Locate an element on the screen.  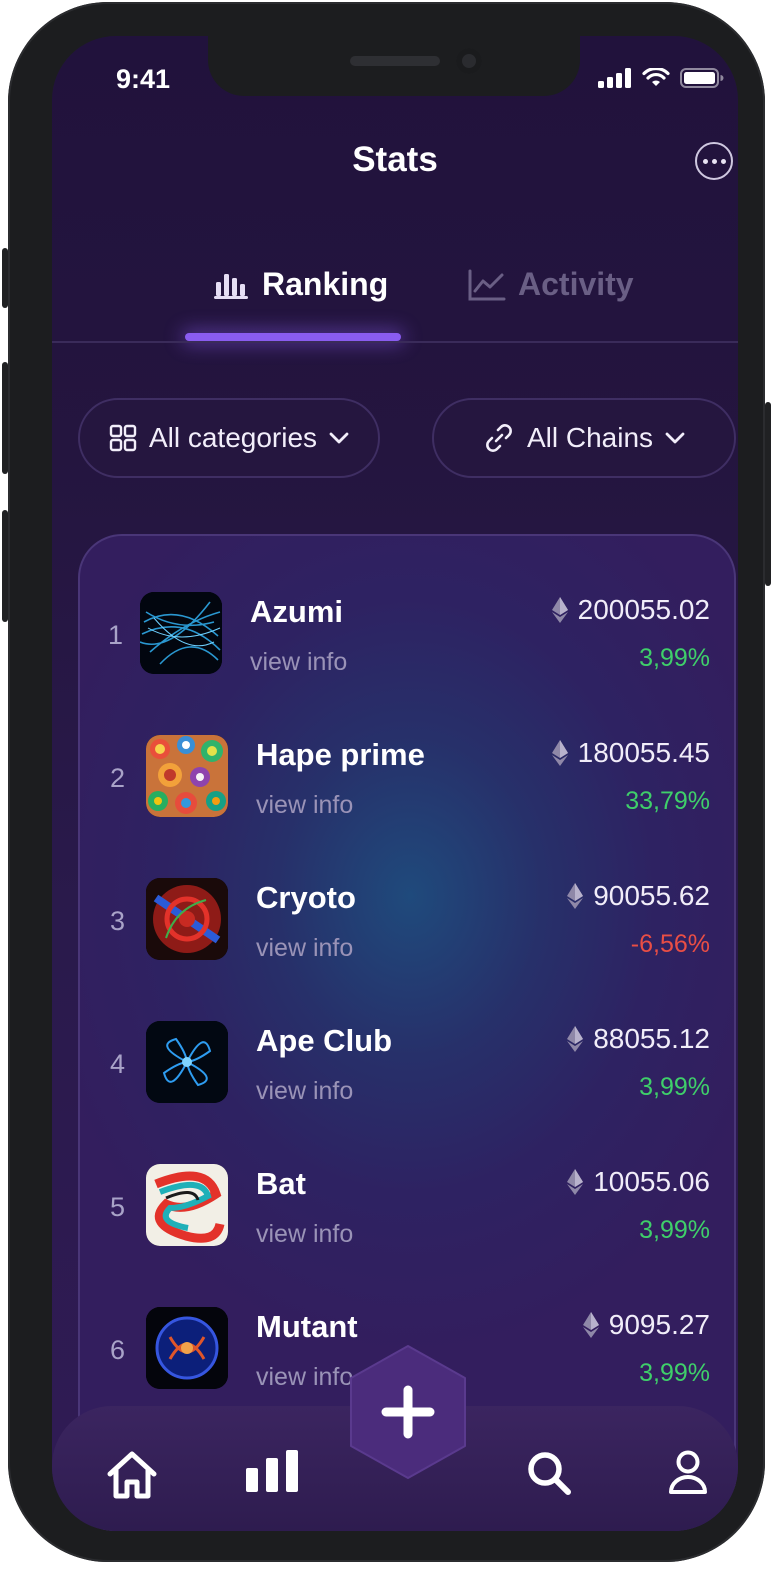
collection-name: Azumi is located at coordinates (296, 611).